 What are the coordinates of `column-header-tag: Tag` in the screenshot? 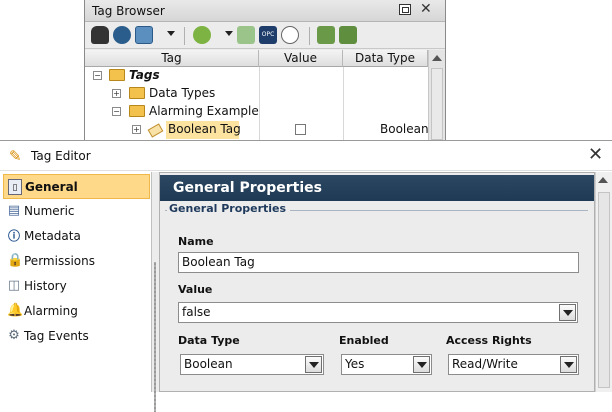 It's located at (172, 58).